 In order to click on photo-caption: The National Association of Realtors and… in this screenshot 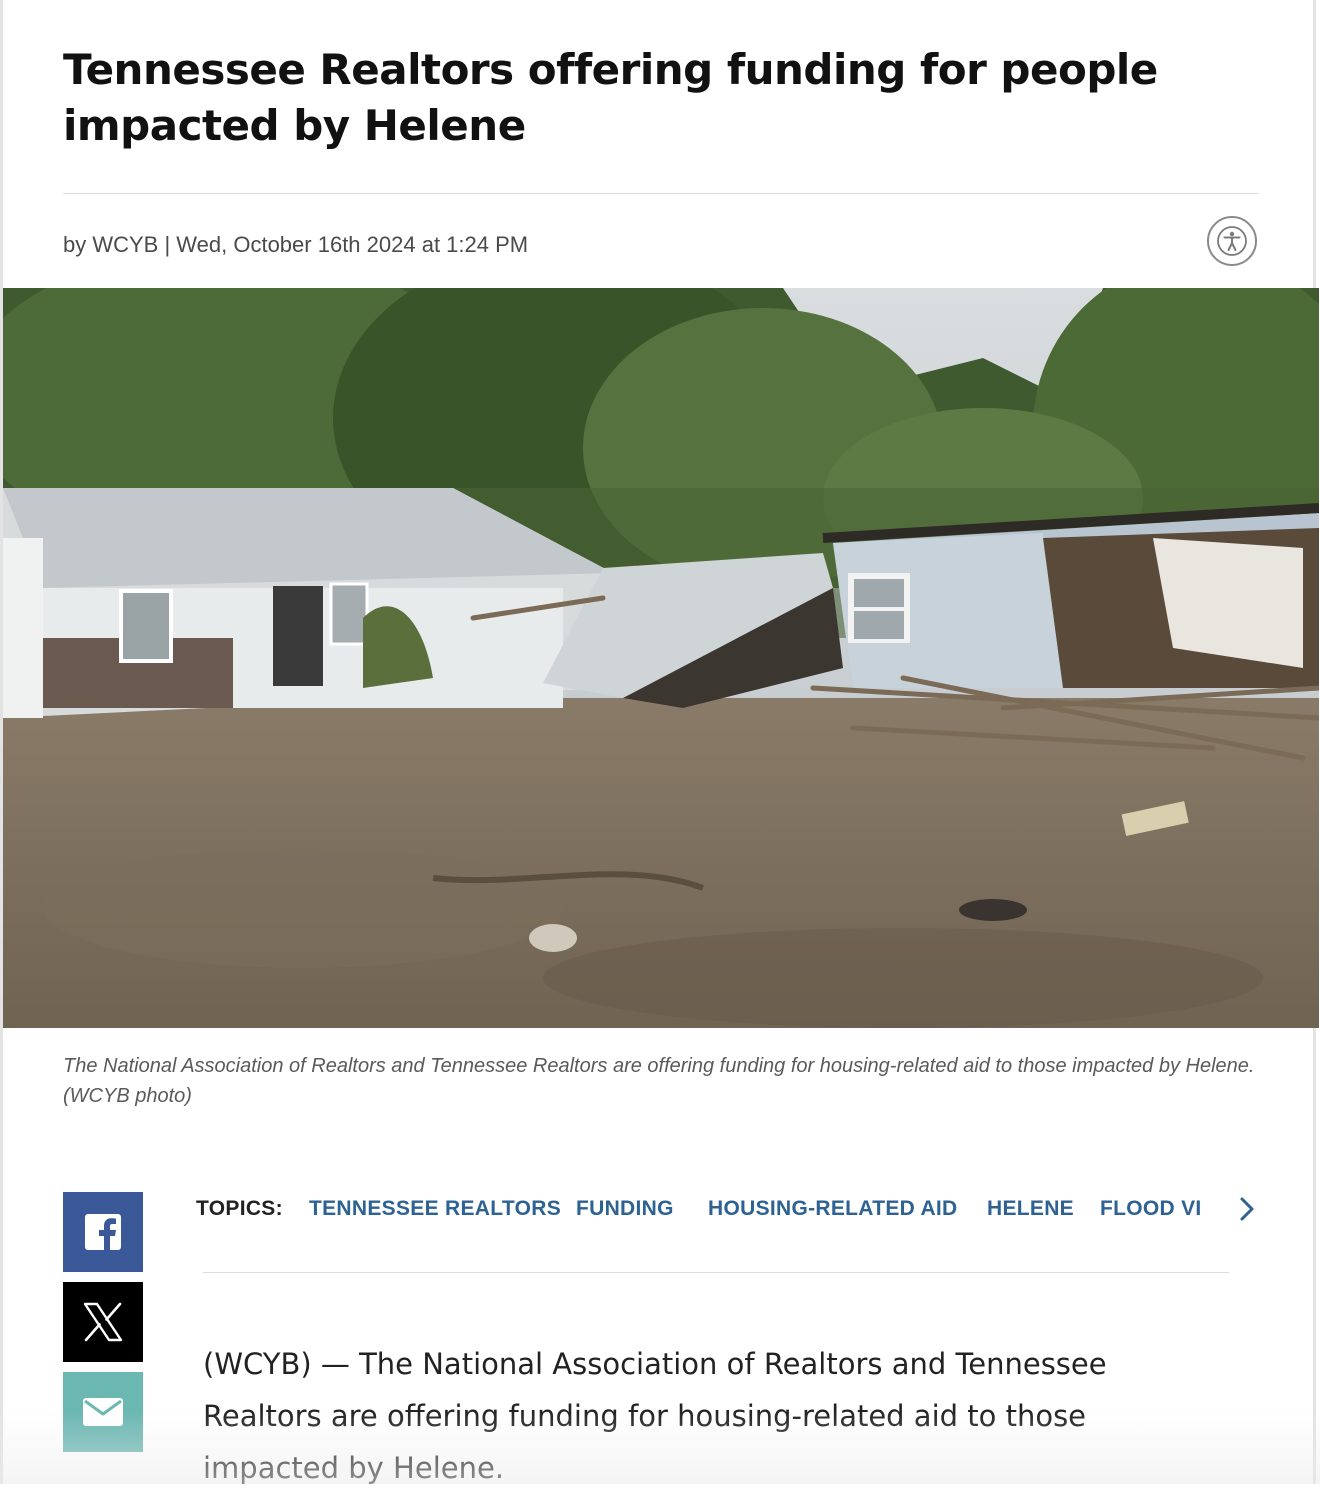, I will do `click(659, 1081)`.